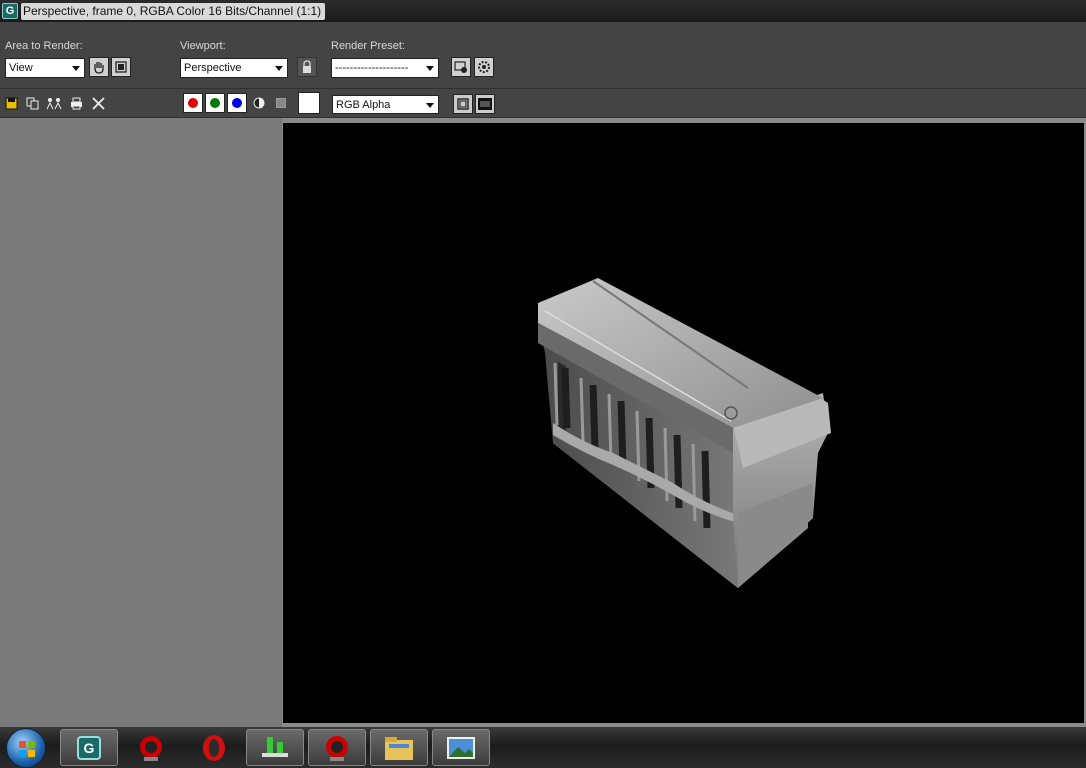 This screenshot has height=768, width=1086. Describe the element at coordinates (684, 433) in the screenshot. I see `rendered-3d-model` at that location.